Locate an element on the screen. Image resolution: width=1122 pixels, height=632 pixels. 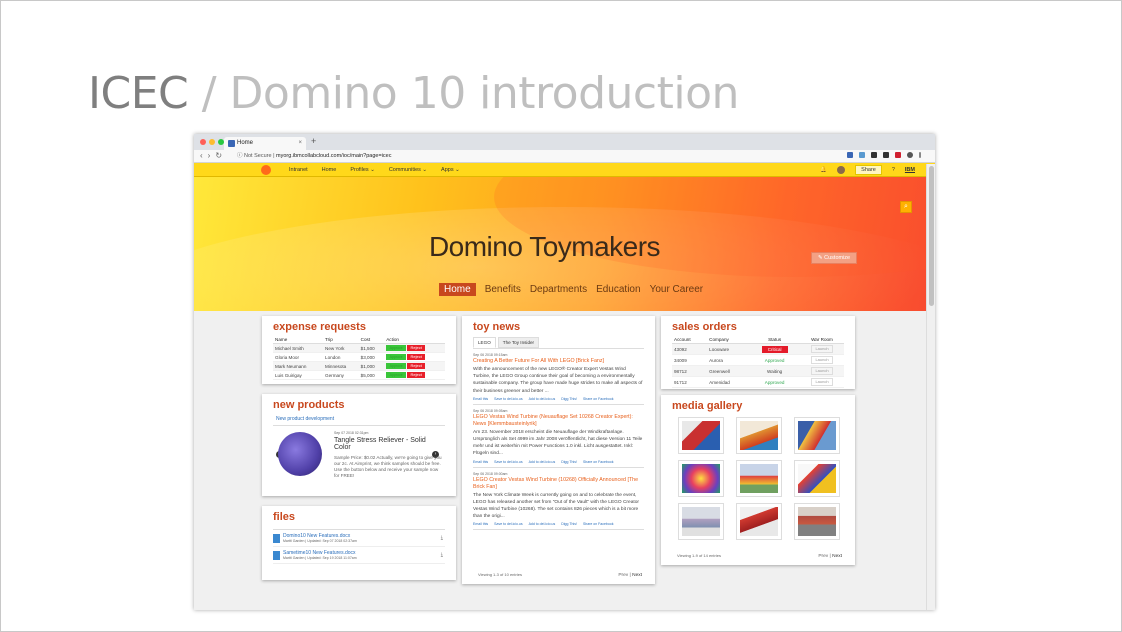
table-cell: Luis Guirigay is located at coordinates (298, 375).